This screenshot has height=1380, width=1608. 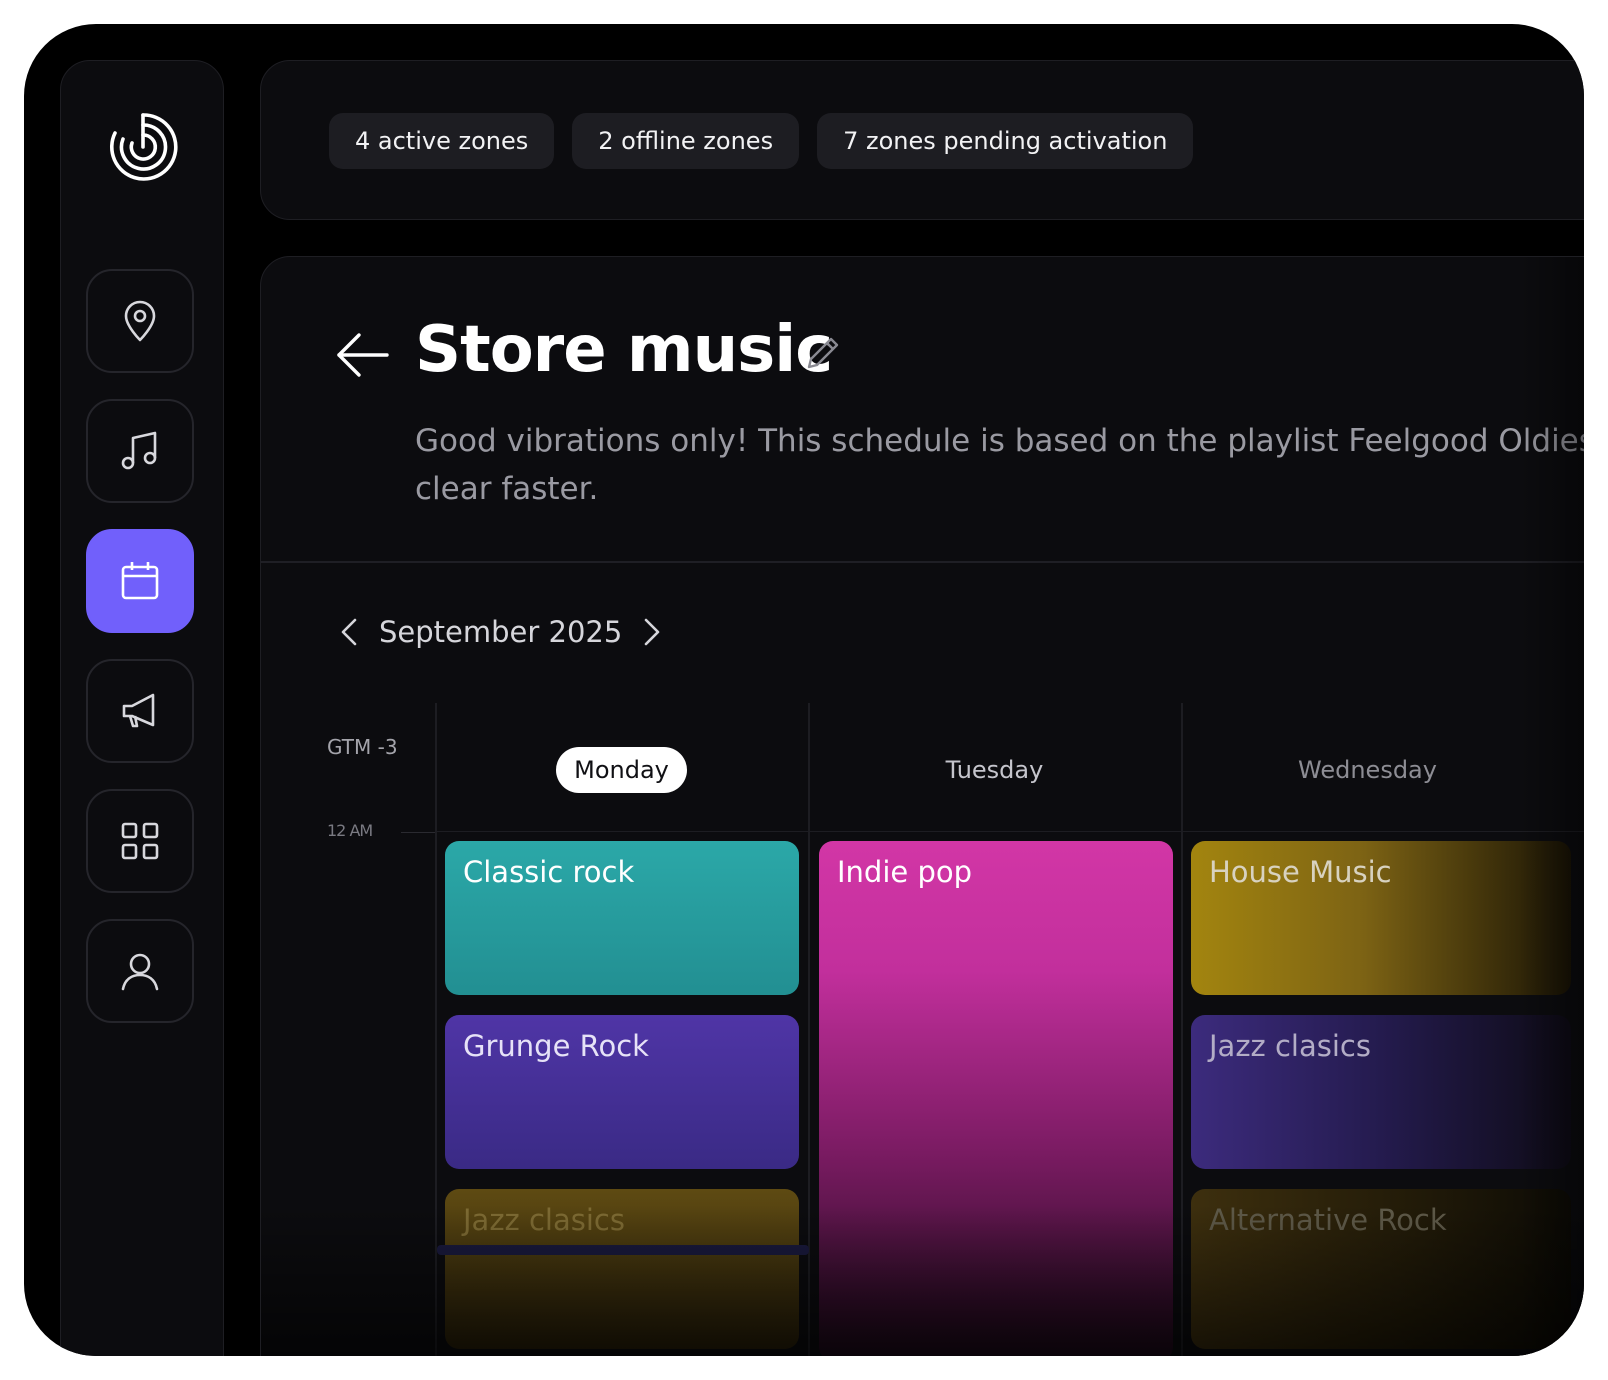 What do you see at coordinates (623, 1250) in the screenshot?
I see `current-time-indicator` at bounding box center [623, 1250].